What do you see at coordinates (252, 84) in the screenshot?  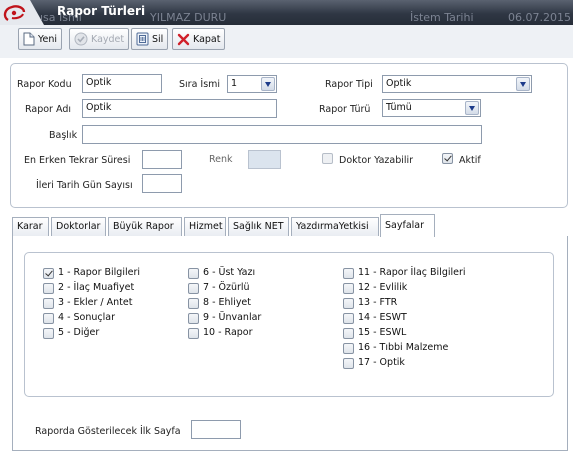 I see `sira-ismi-select: 1` at bounding box center [252, 84].